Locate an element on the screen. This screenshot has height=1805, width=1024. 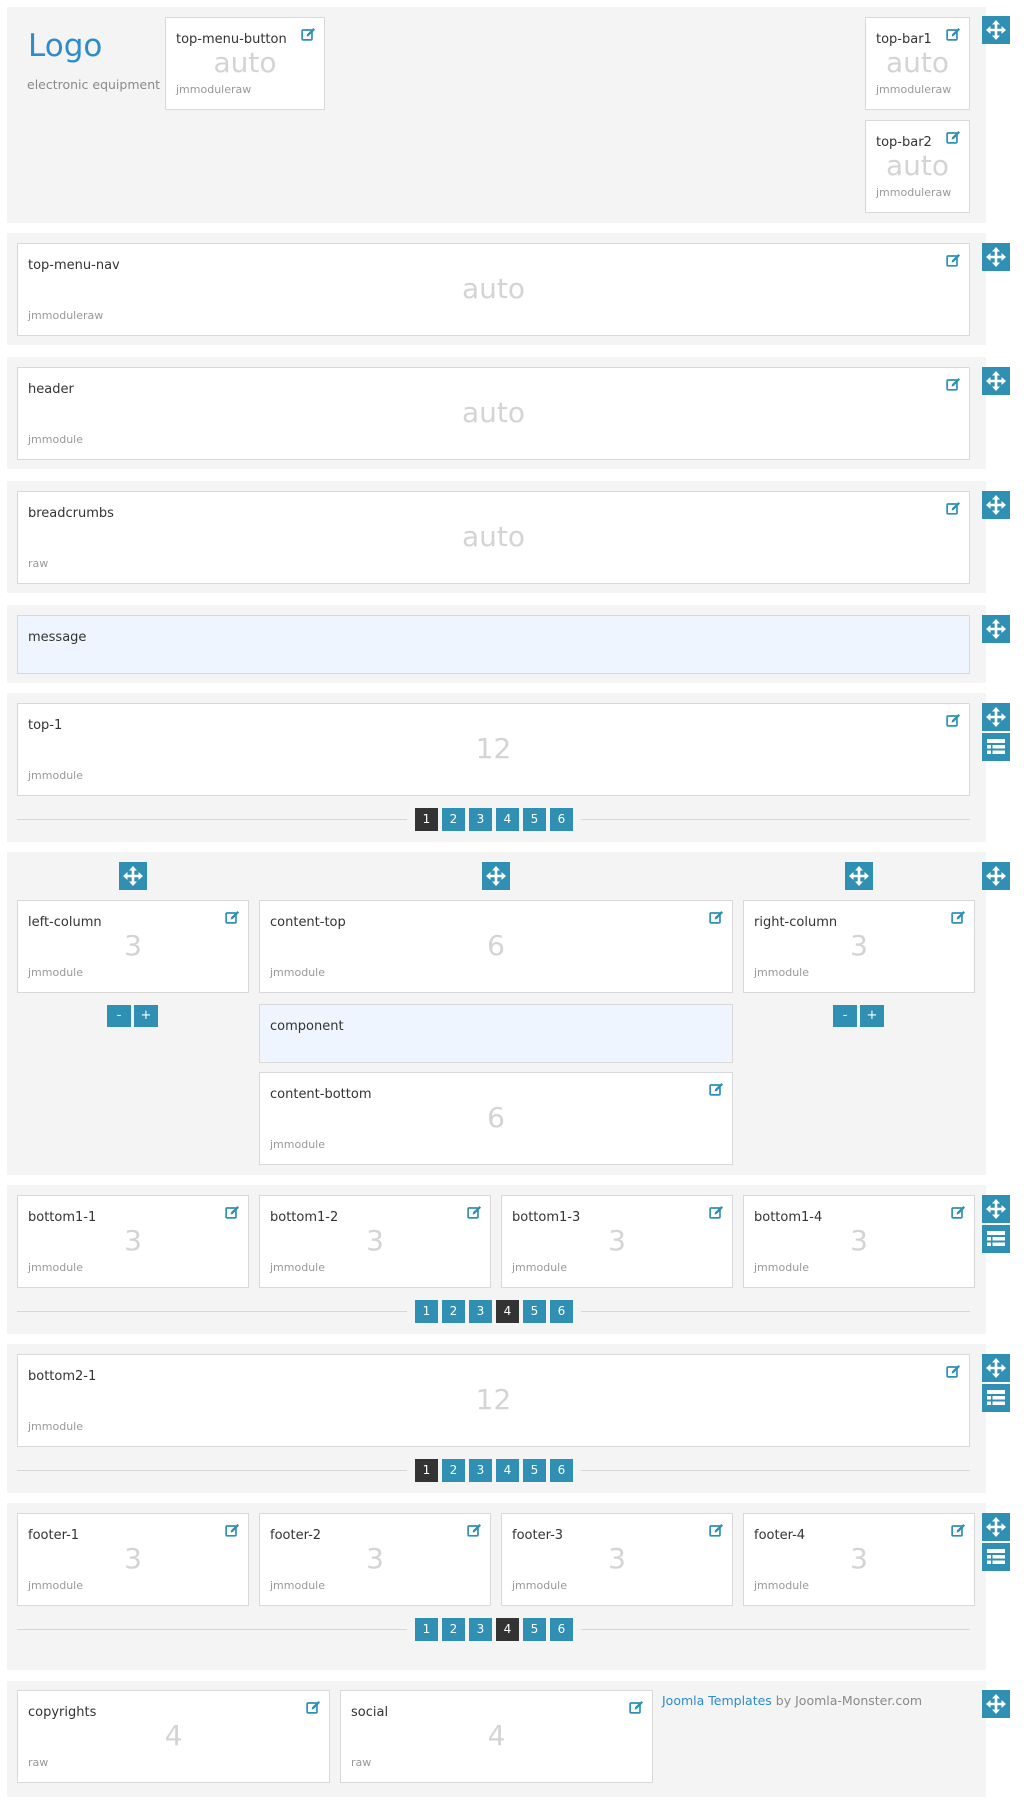
credit-by: by Joomla-Monster.com is located at coordinates (847, 1700).